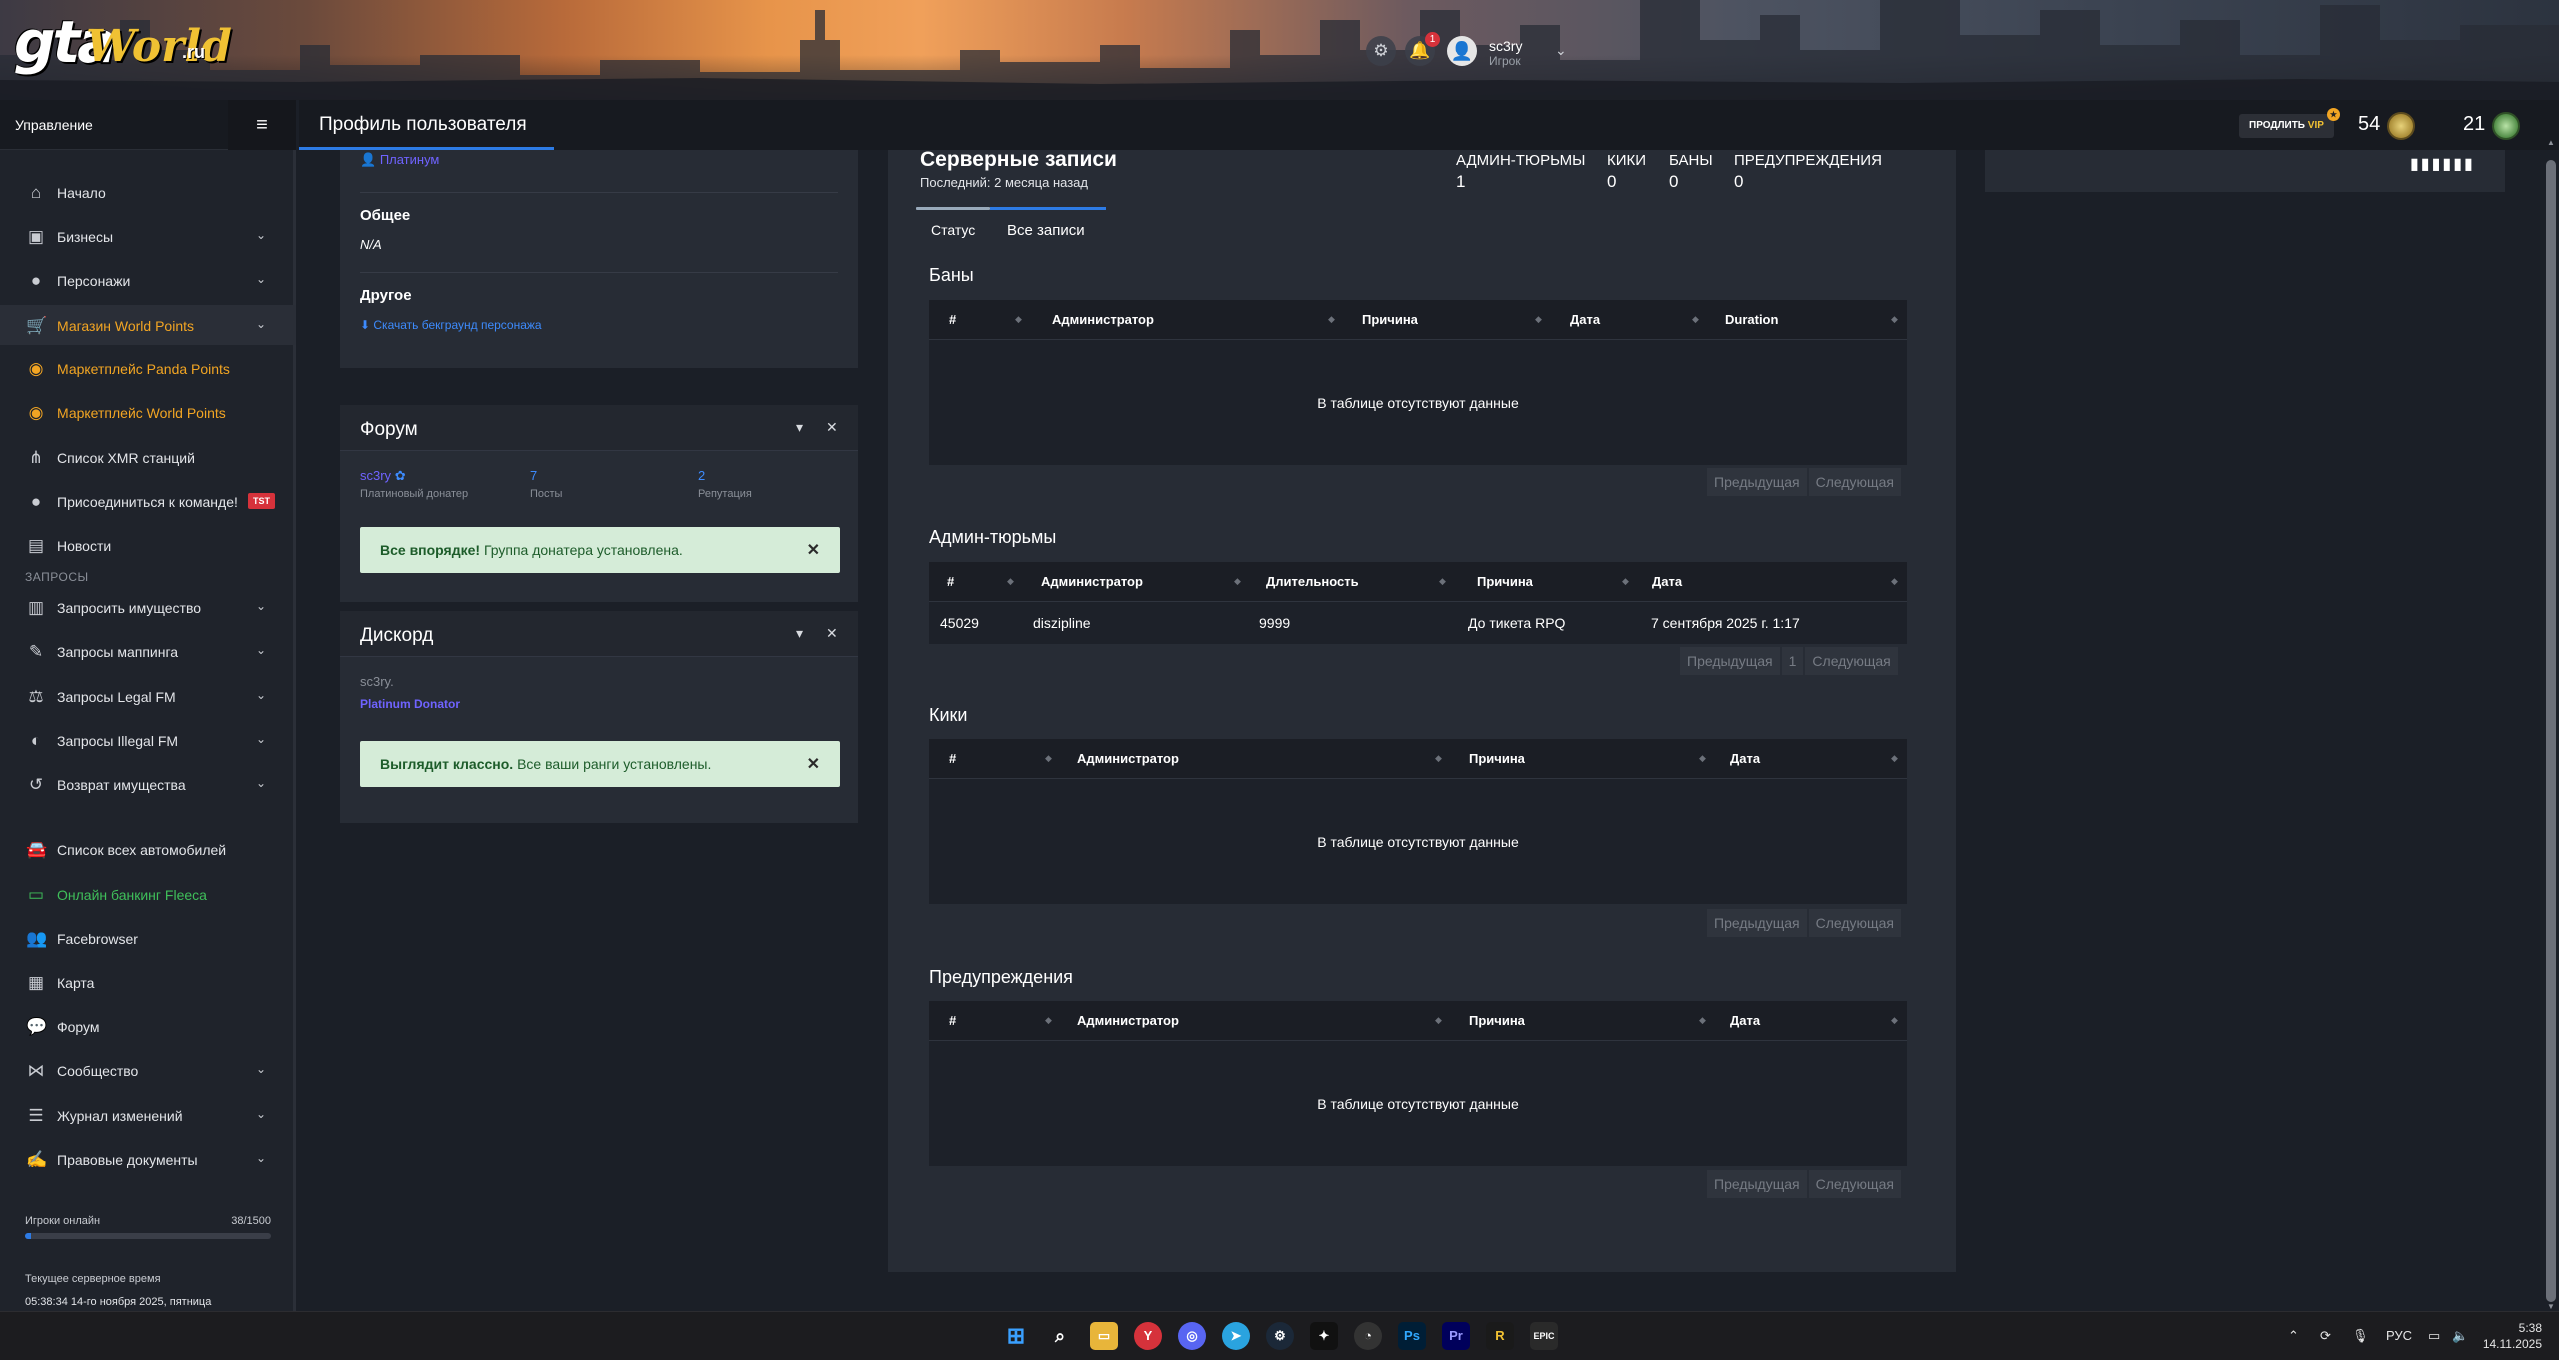 The image size is (2559, 1360). What do you see at coordinates (148, 784) in the screenshot?
I see `sidebar-item-property-return: ↺ Возврат имущества ⌄` at bounding box center [148, 784].